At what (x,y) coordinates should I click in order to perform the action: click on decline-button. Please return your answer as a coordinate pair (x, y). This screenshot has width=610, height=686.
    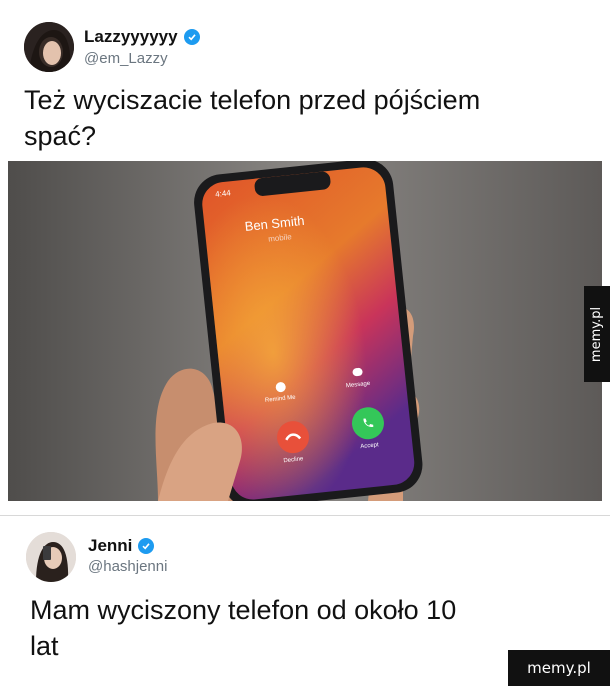
    Looking at the image, I should click on (293, 437).